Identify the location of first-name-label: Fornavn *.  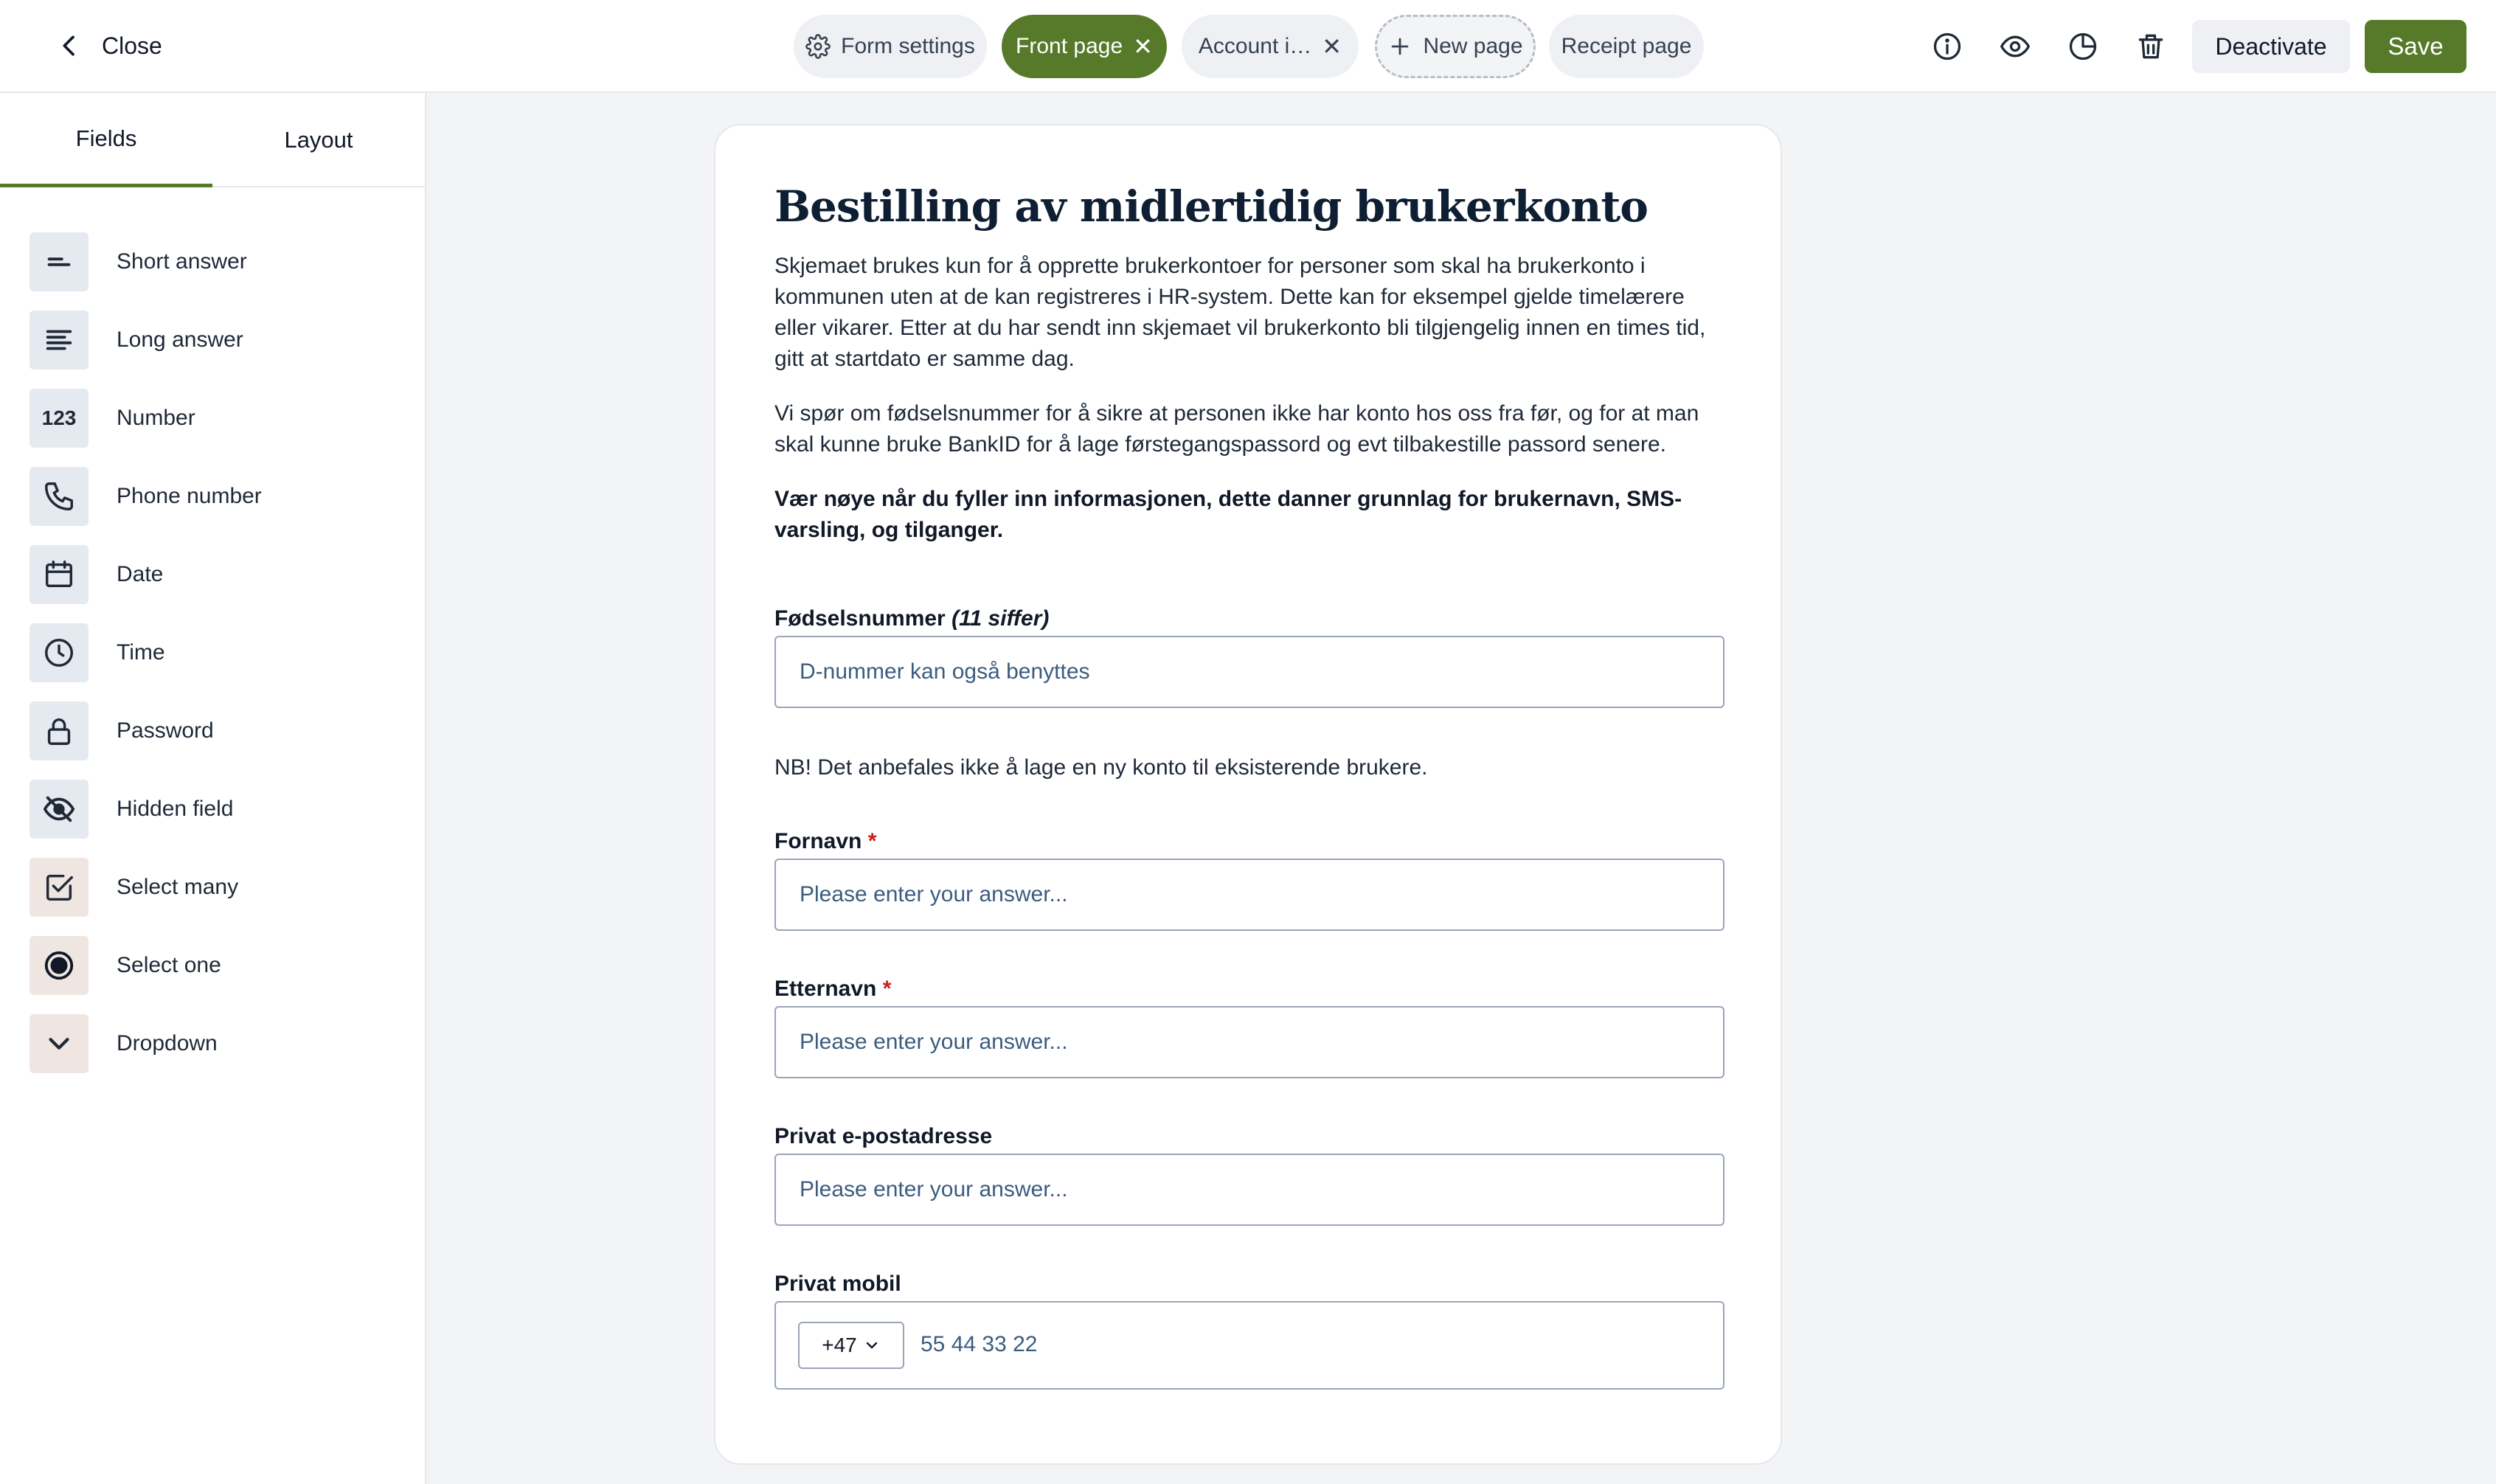
(825, 841).